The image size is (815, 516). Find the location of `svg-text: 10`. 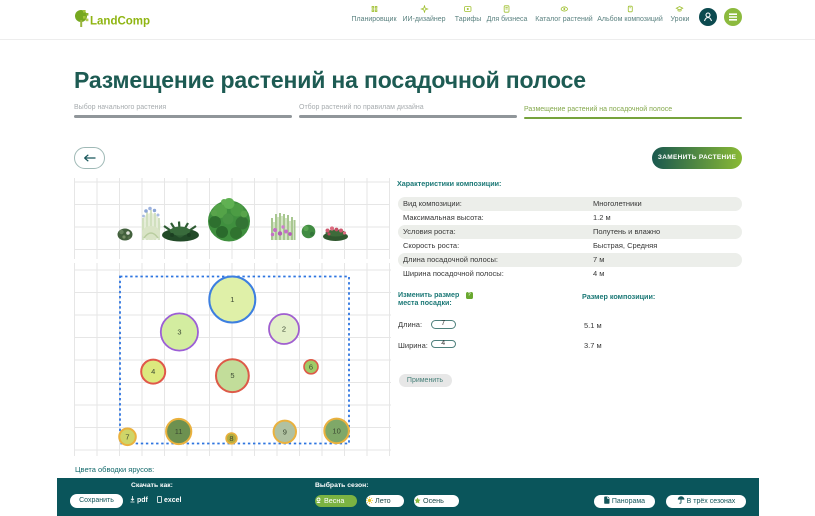

svg-text: 10 is located at coordinates (336, 430).